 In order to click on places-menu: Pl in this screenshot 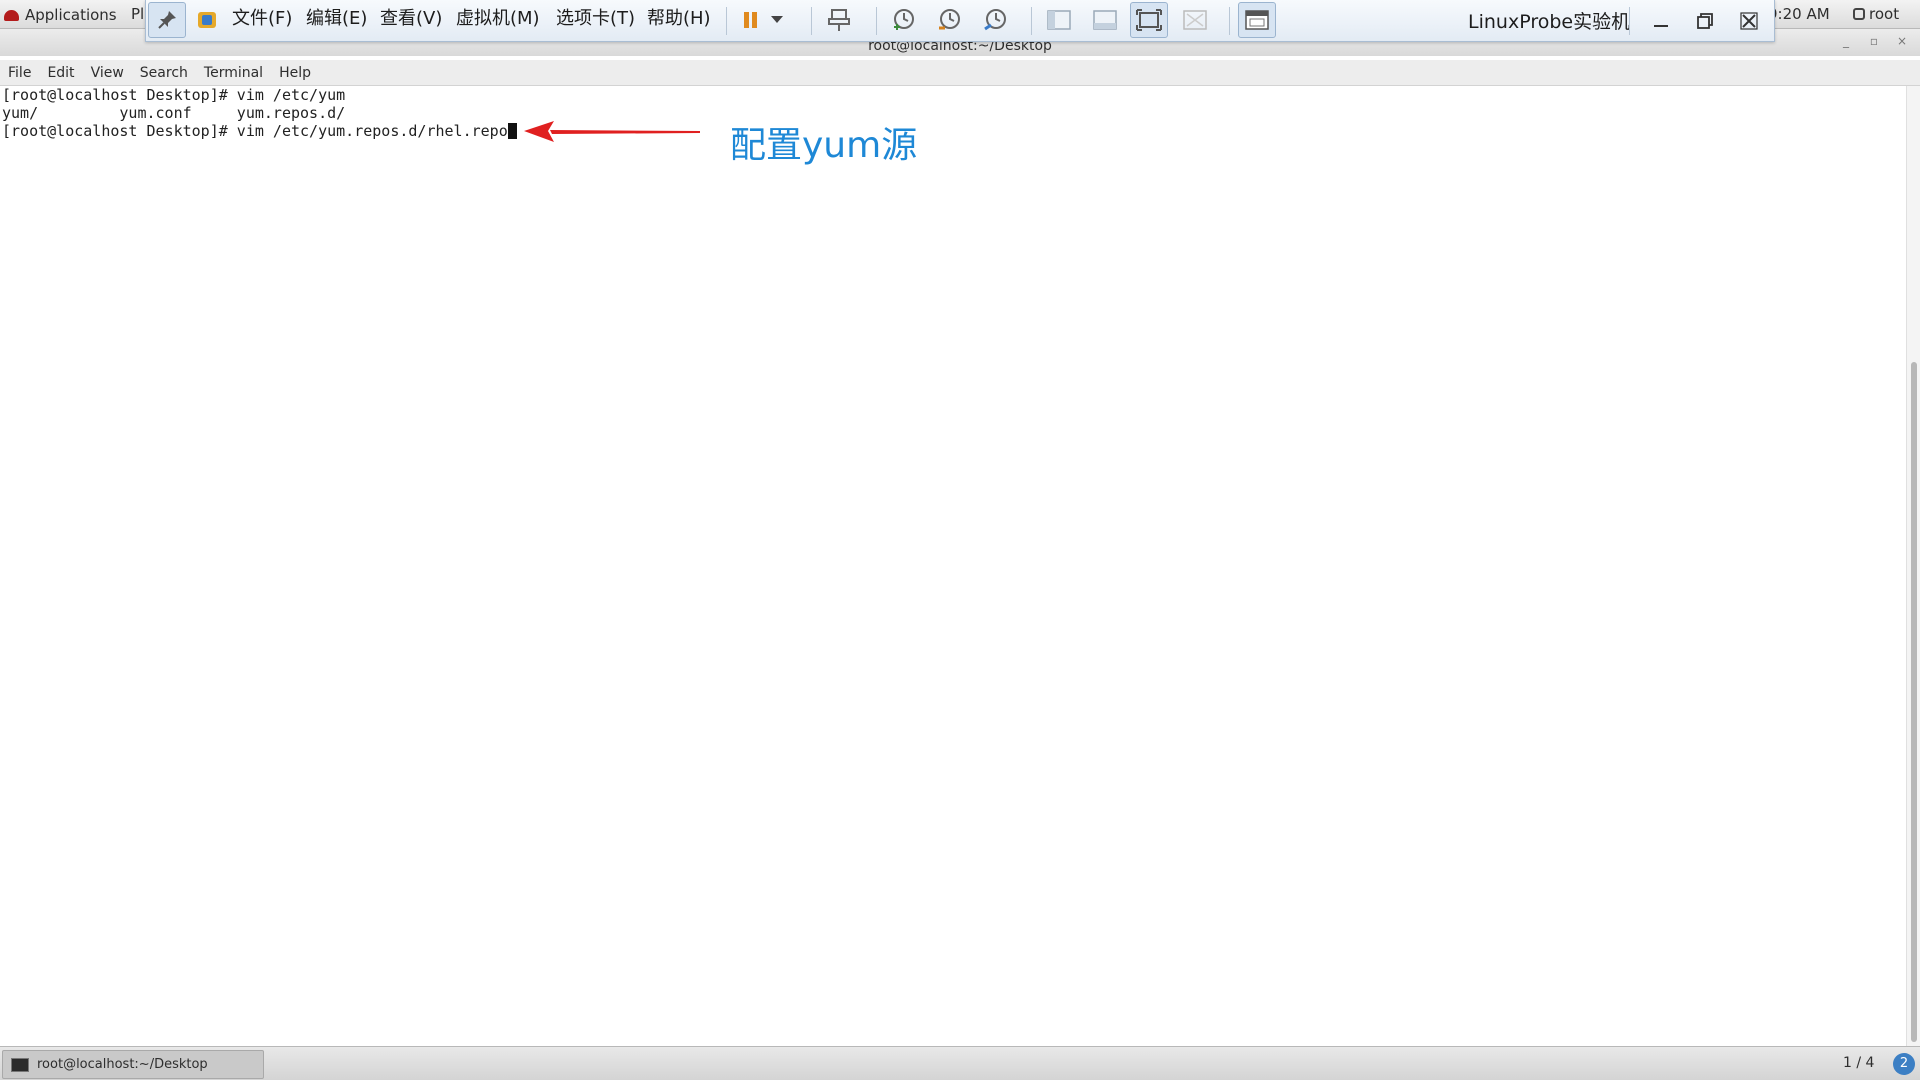, I will do `click(137, 14)`.